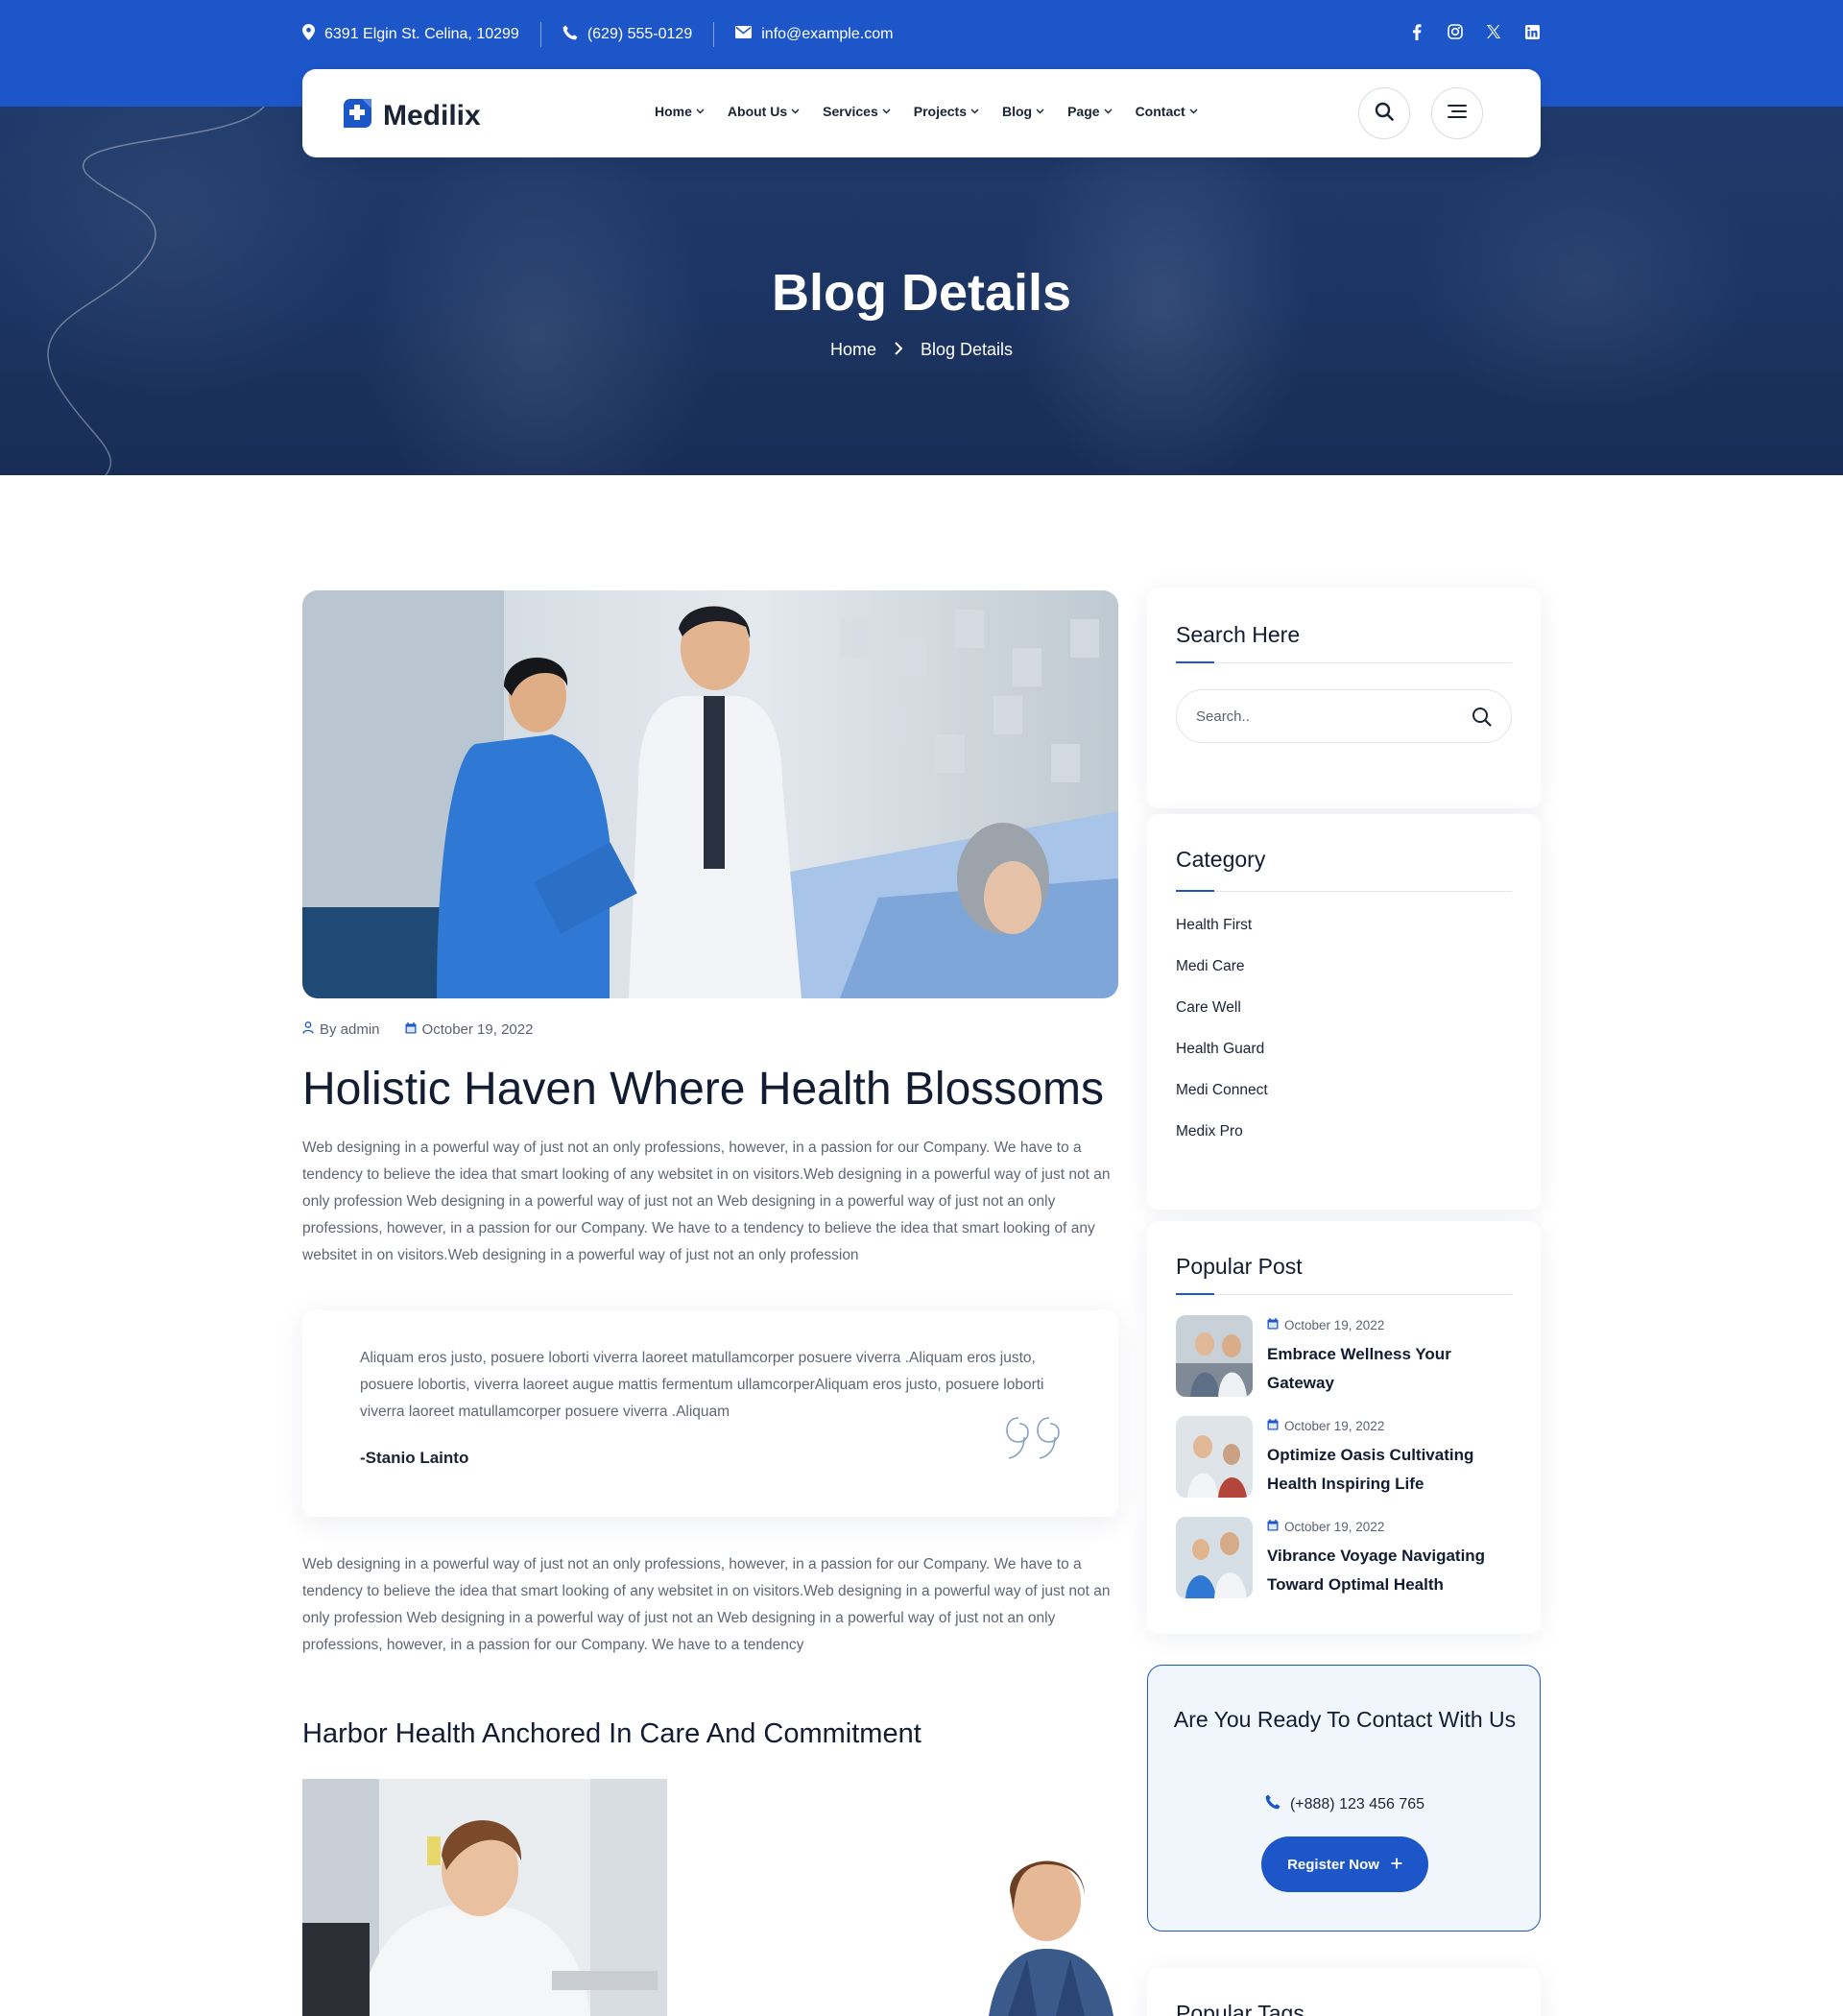  Describe the element at coordinates (484, 1898) in the screenshot. I see `doctor-at-desk-image` at that location.